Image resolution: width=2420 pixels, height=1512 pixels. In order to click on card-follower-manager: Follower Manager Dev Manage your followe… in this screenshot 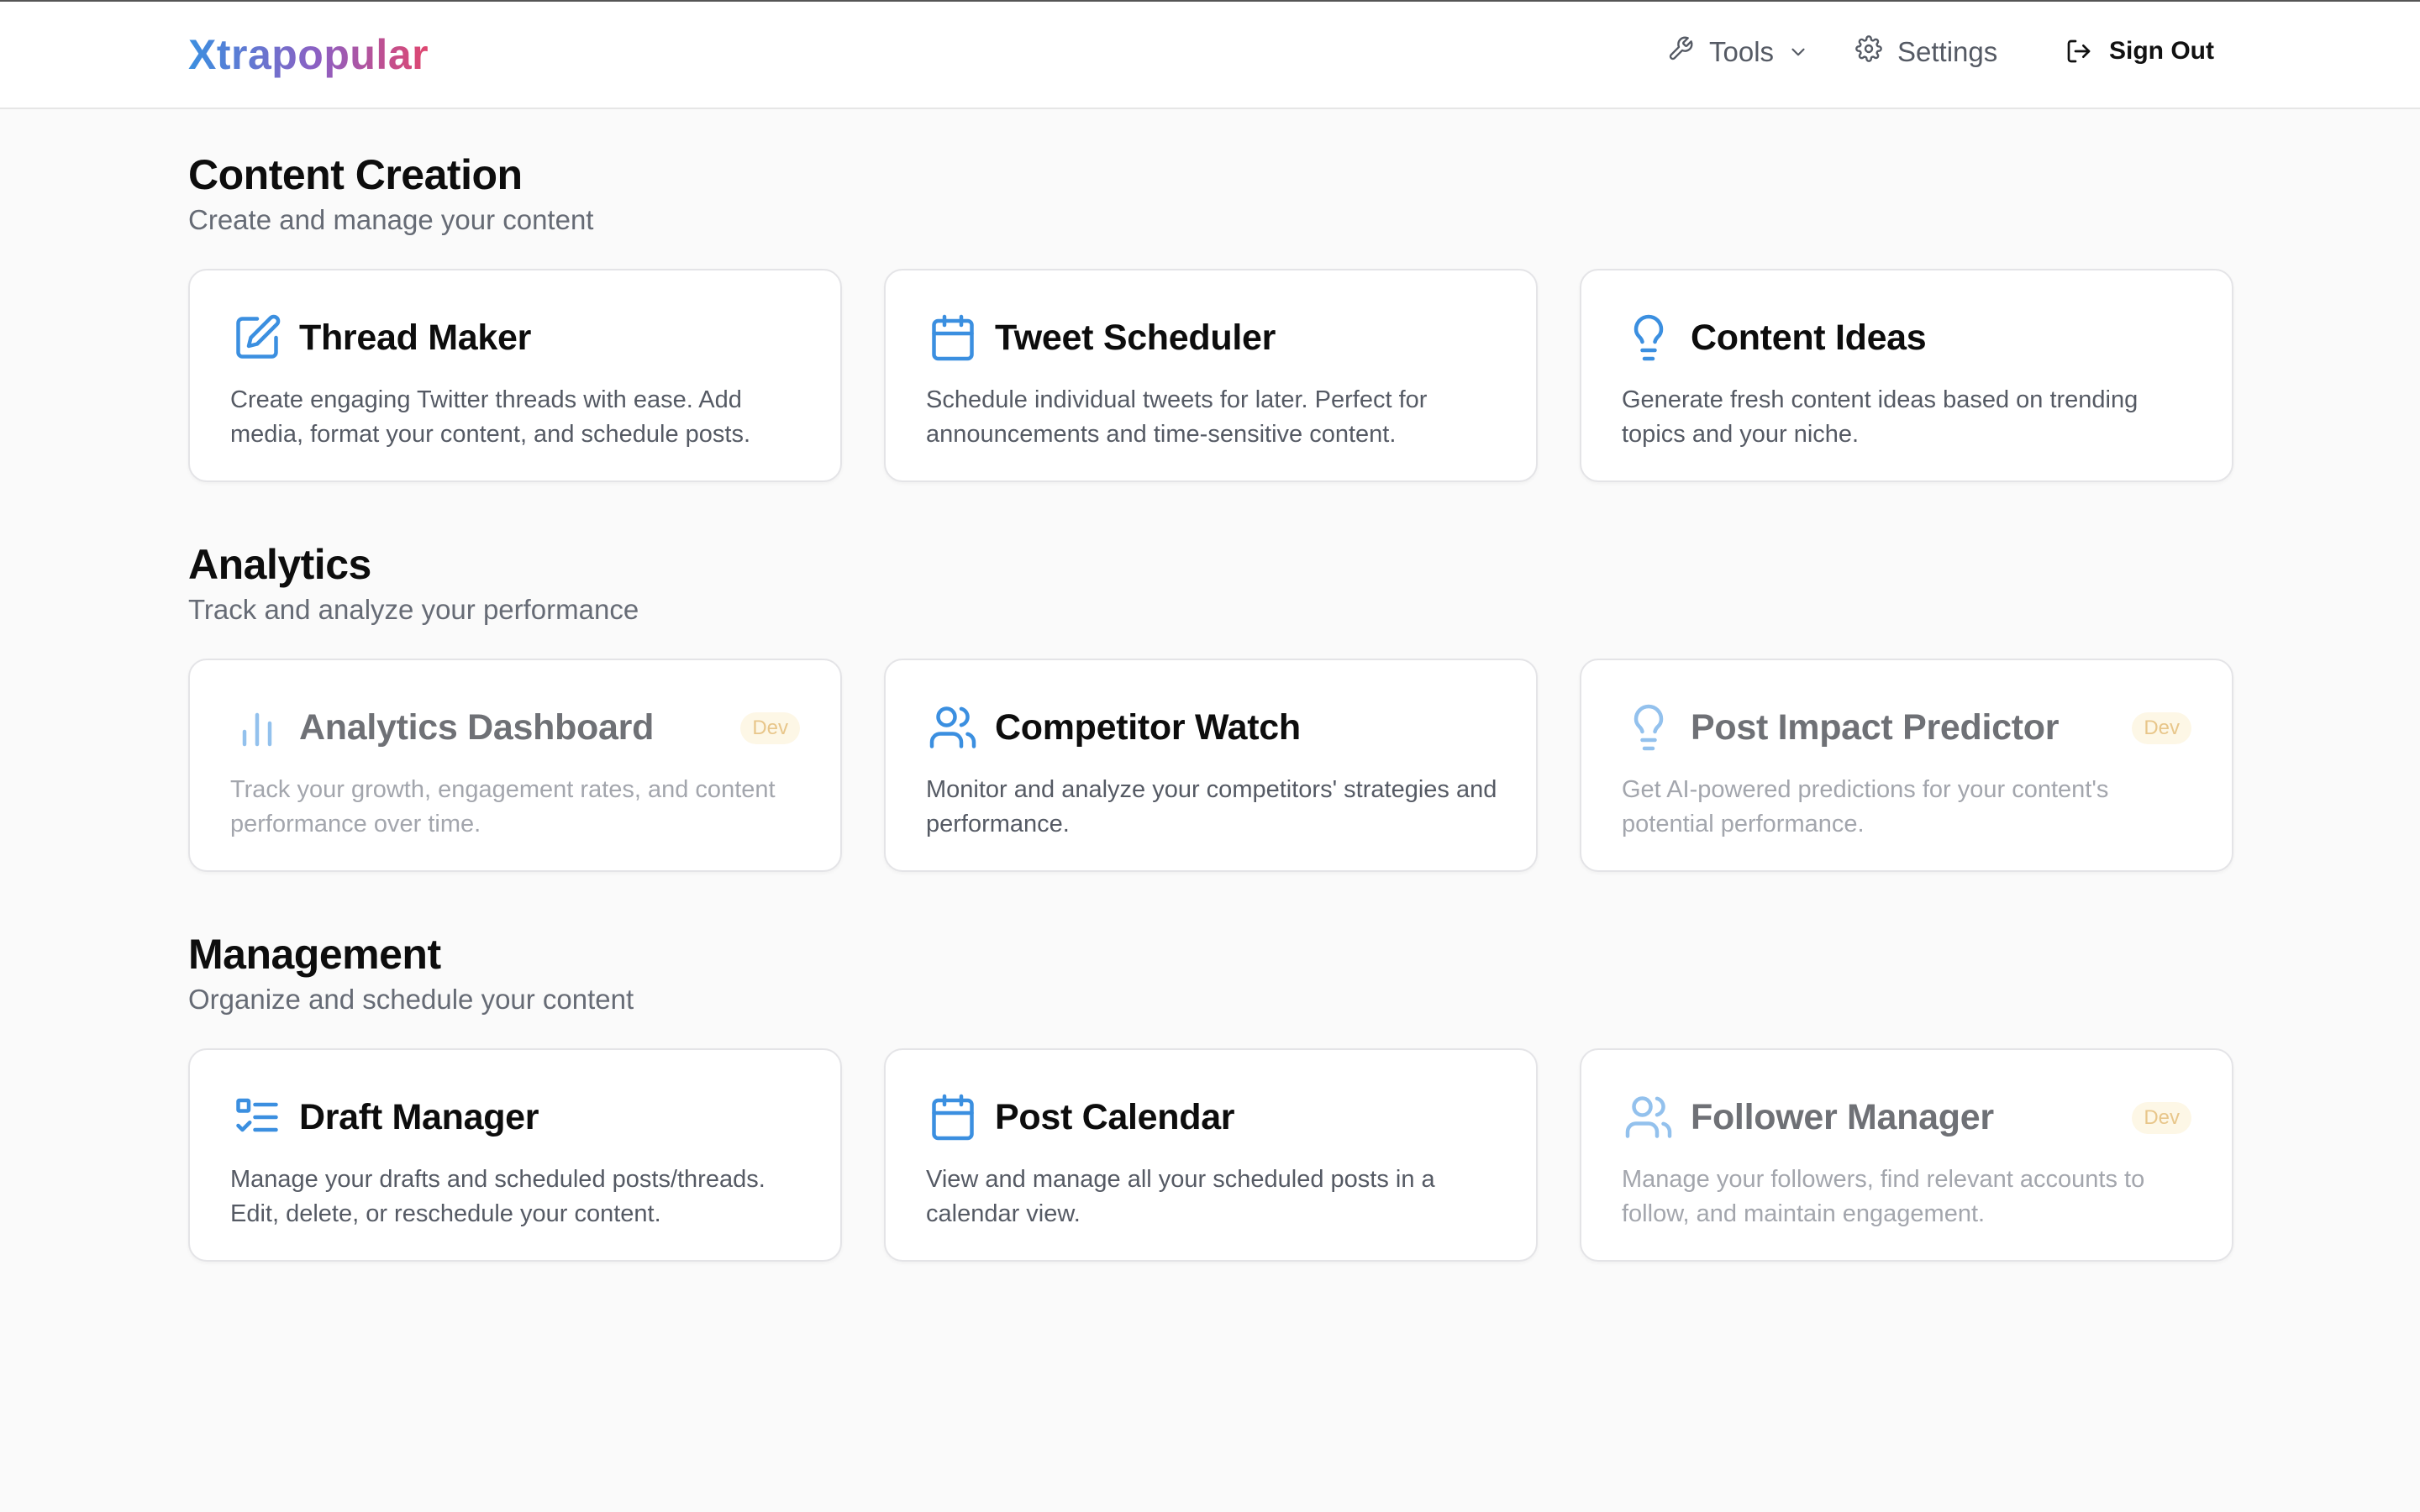, I will do `click(1907, 1155)`.